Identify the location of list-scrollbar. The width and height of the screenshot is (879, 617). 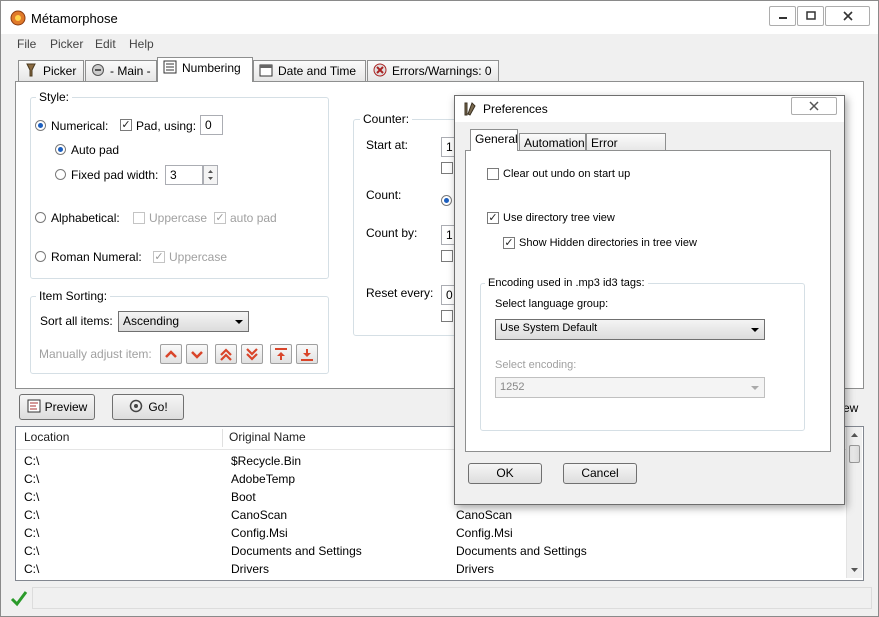
(854, 502).